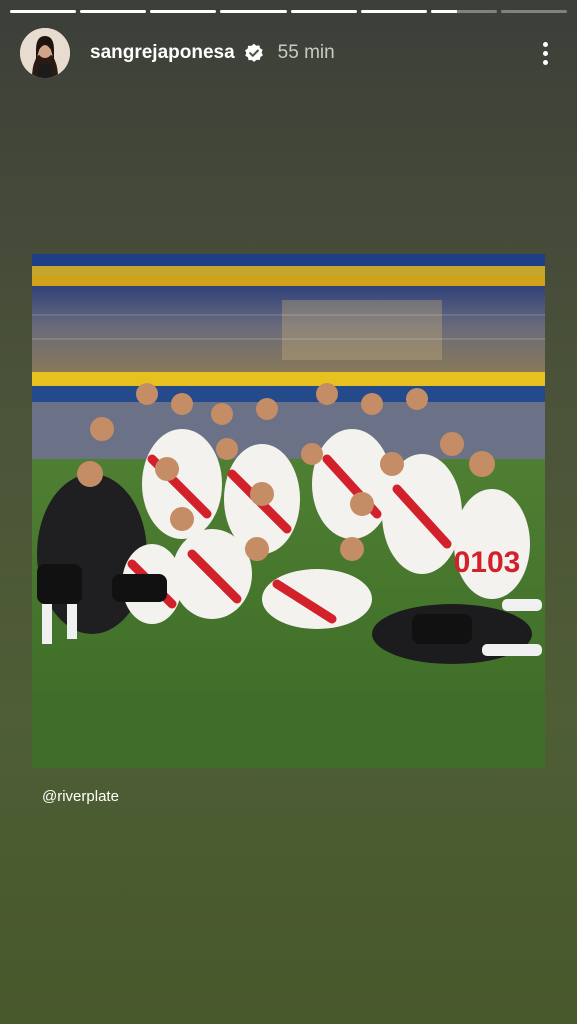 Image resolution: width=577 pixels, height=1024 pixels. I want to click on post-time: 55 min, so click(306, 52).